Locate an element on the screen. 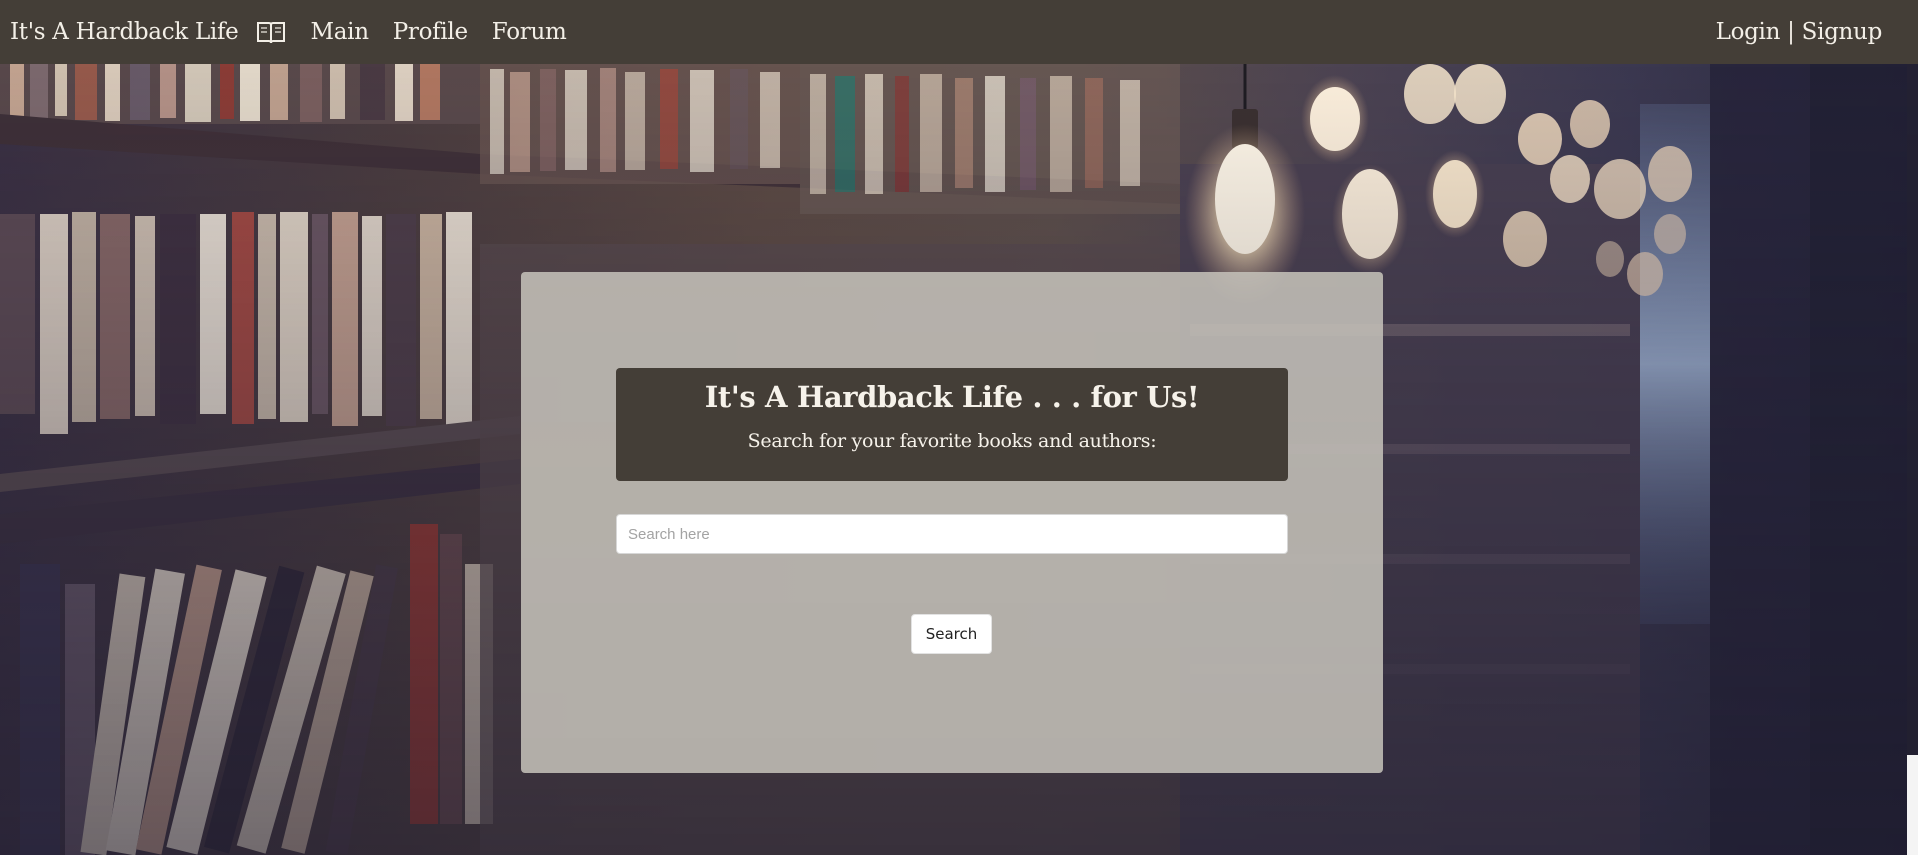  open-book-icon is located at coordinates (271, 32).